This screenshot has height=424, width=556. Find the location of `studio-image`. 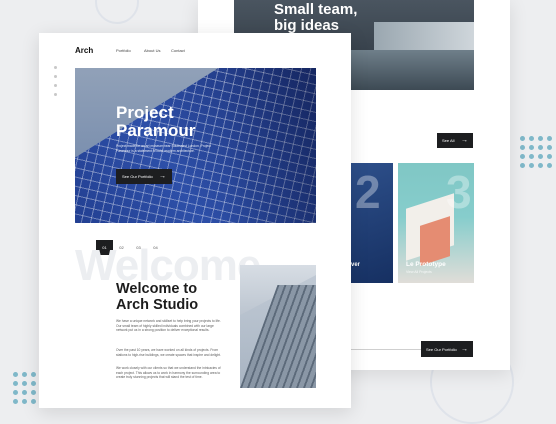

studio-image is located at coordinates (278, 326).